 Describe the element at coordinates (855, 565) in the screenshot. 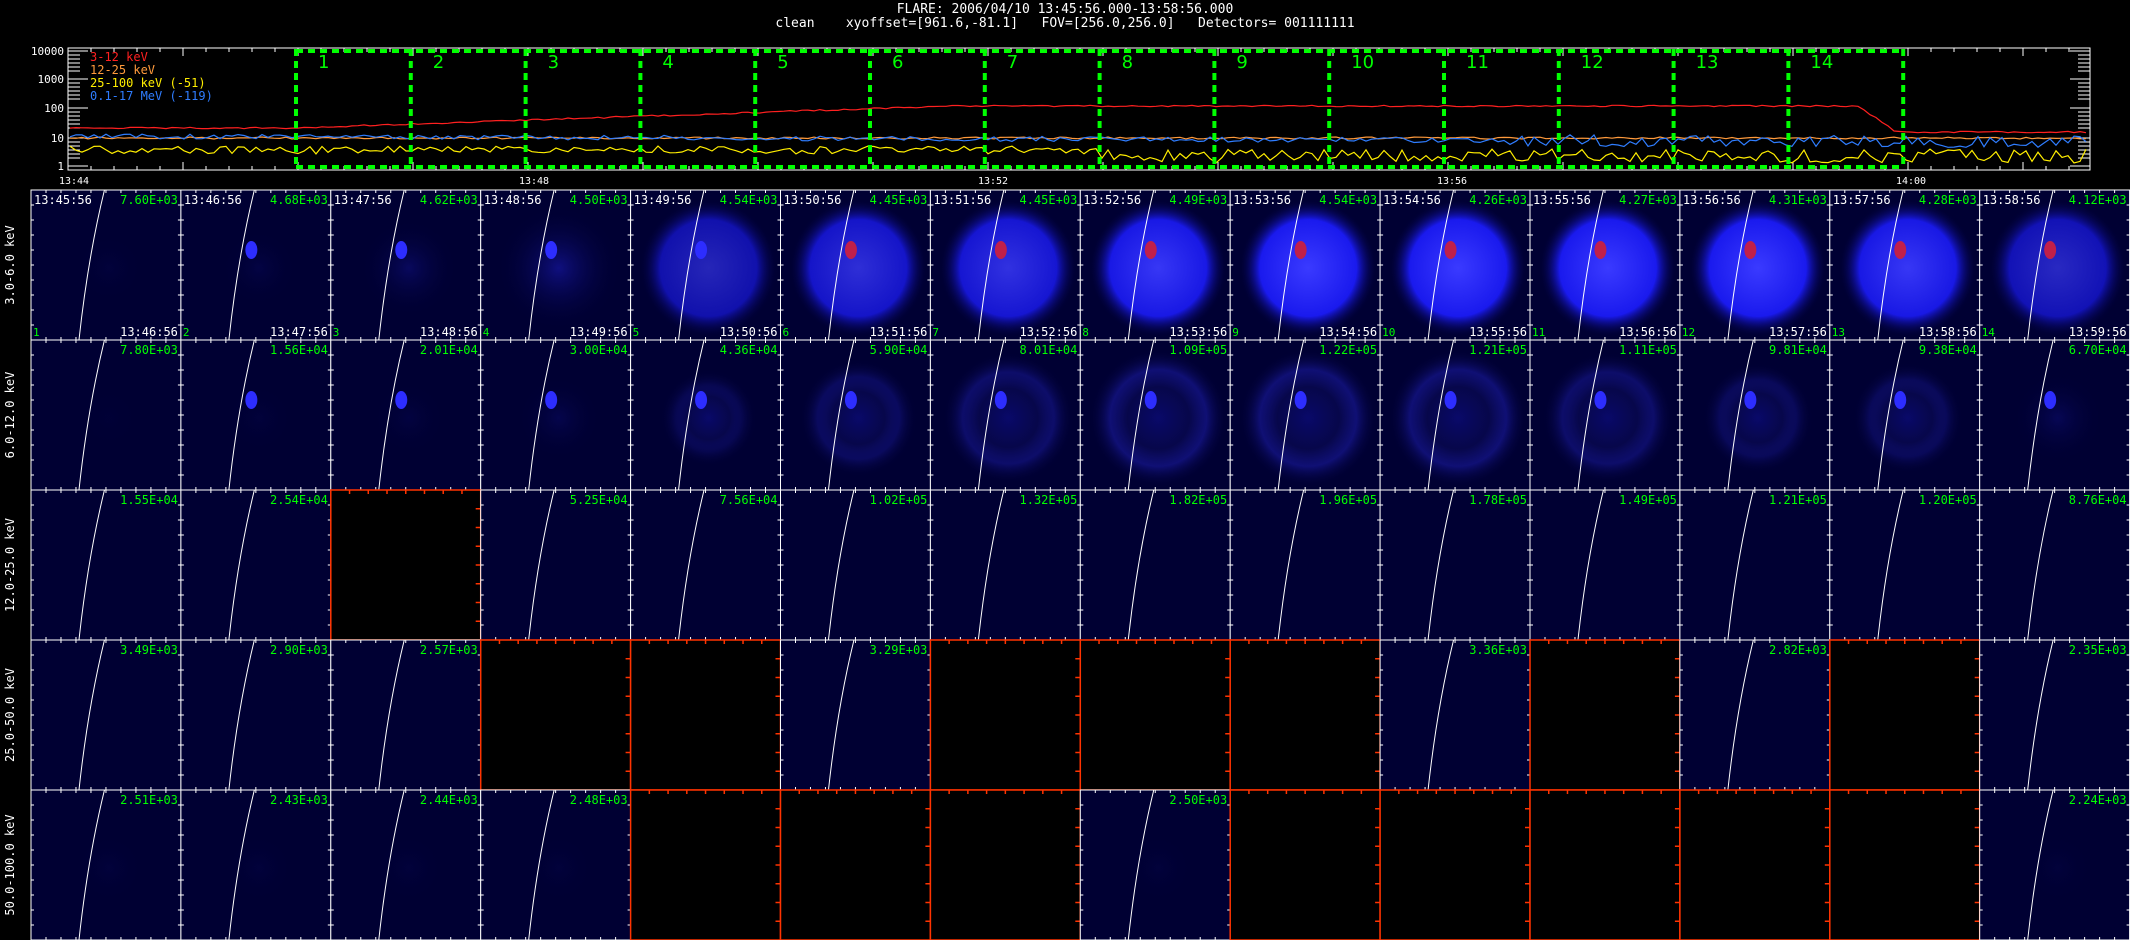

I see `image-panel: 1.02E+05` at that location.